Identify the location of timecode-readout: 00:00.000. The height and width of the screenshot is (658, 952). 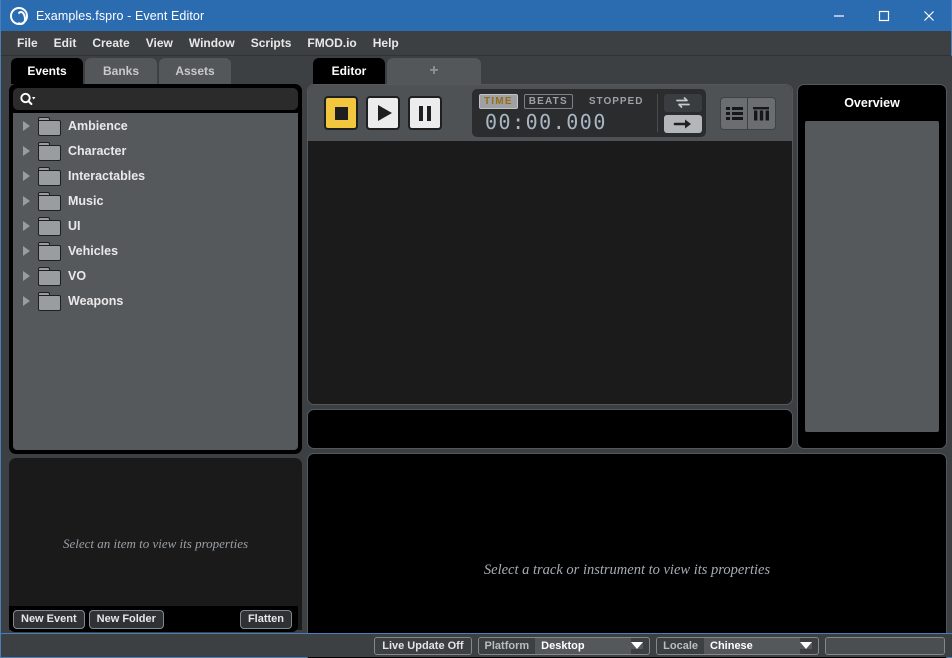
(563, 122).